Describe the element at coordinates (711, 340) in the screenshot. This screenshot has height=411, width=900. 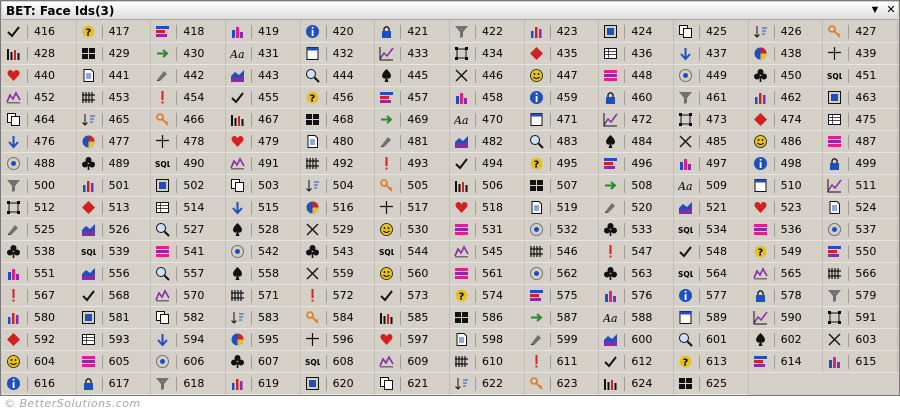
I see `face-id-cell: 601` at that location.